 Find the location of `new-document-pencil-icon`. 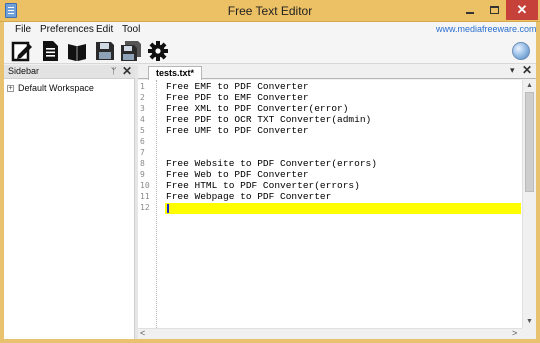

new-document-pencil-icon is located at coordinates (21, 51).